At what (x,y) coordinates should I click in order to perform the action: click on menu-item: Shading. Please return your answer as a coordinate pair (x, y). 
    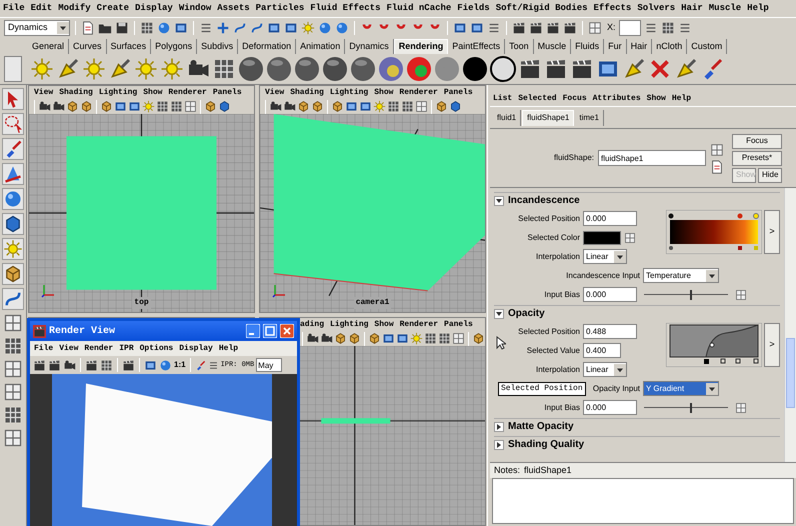
    Looking at the image, I should click on (307, 92).